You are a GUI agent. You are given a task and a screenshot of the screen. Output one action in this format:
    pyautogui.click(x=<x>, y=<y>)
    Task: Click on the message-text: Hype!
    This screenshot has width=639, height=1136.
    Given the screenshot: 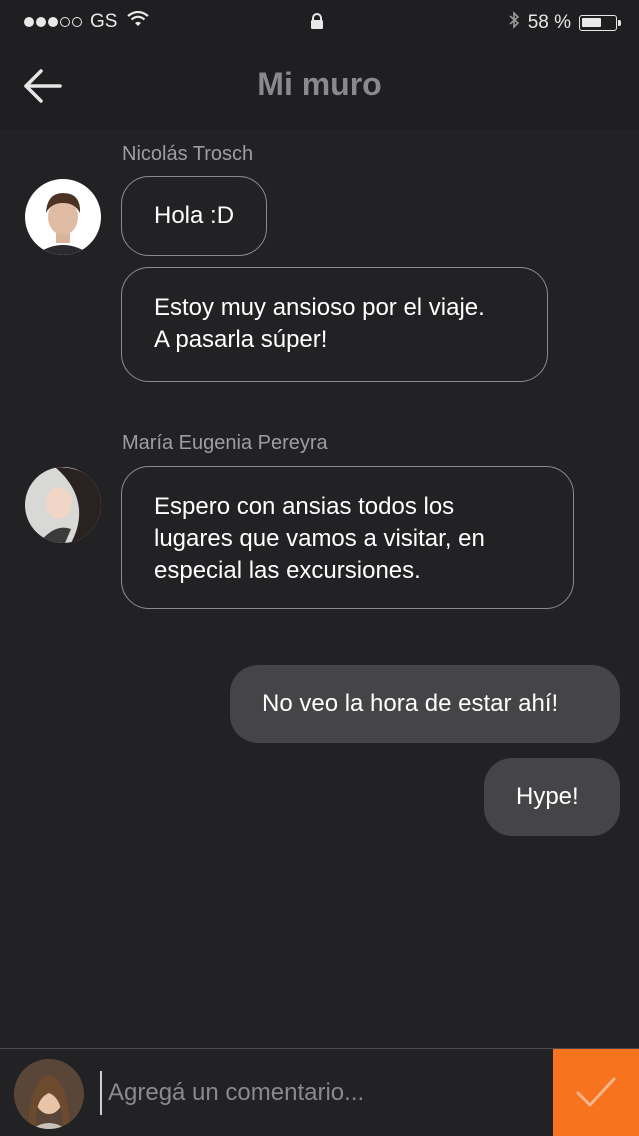 What is the action you would take?
    pyautogui.click(x=547, y=796)
    